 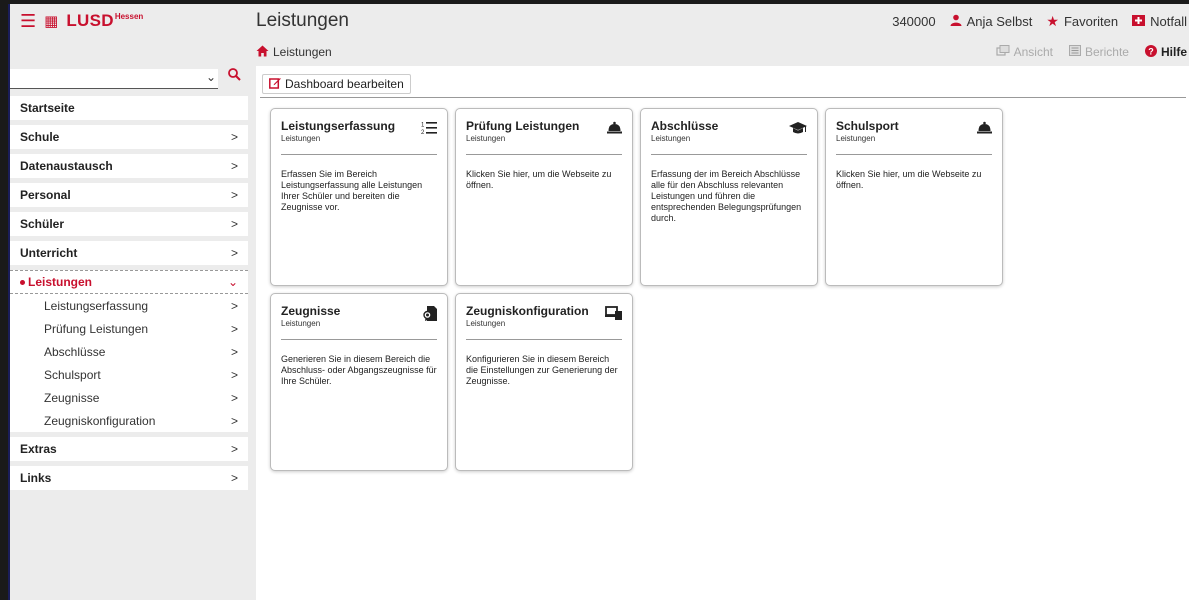 I want to click on sidebar-item-label: Extras, so click(x=38, y=449).